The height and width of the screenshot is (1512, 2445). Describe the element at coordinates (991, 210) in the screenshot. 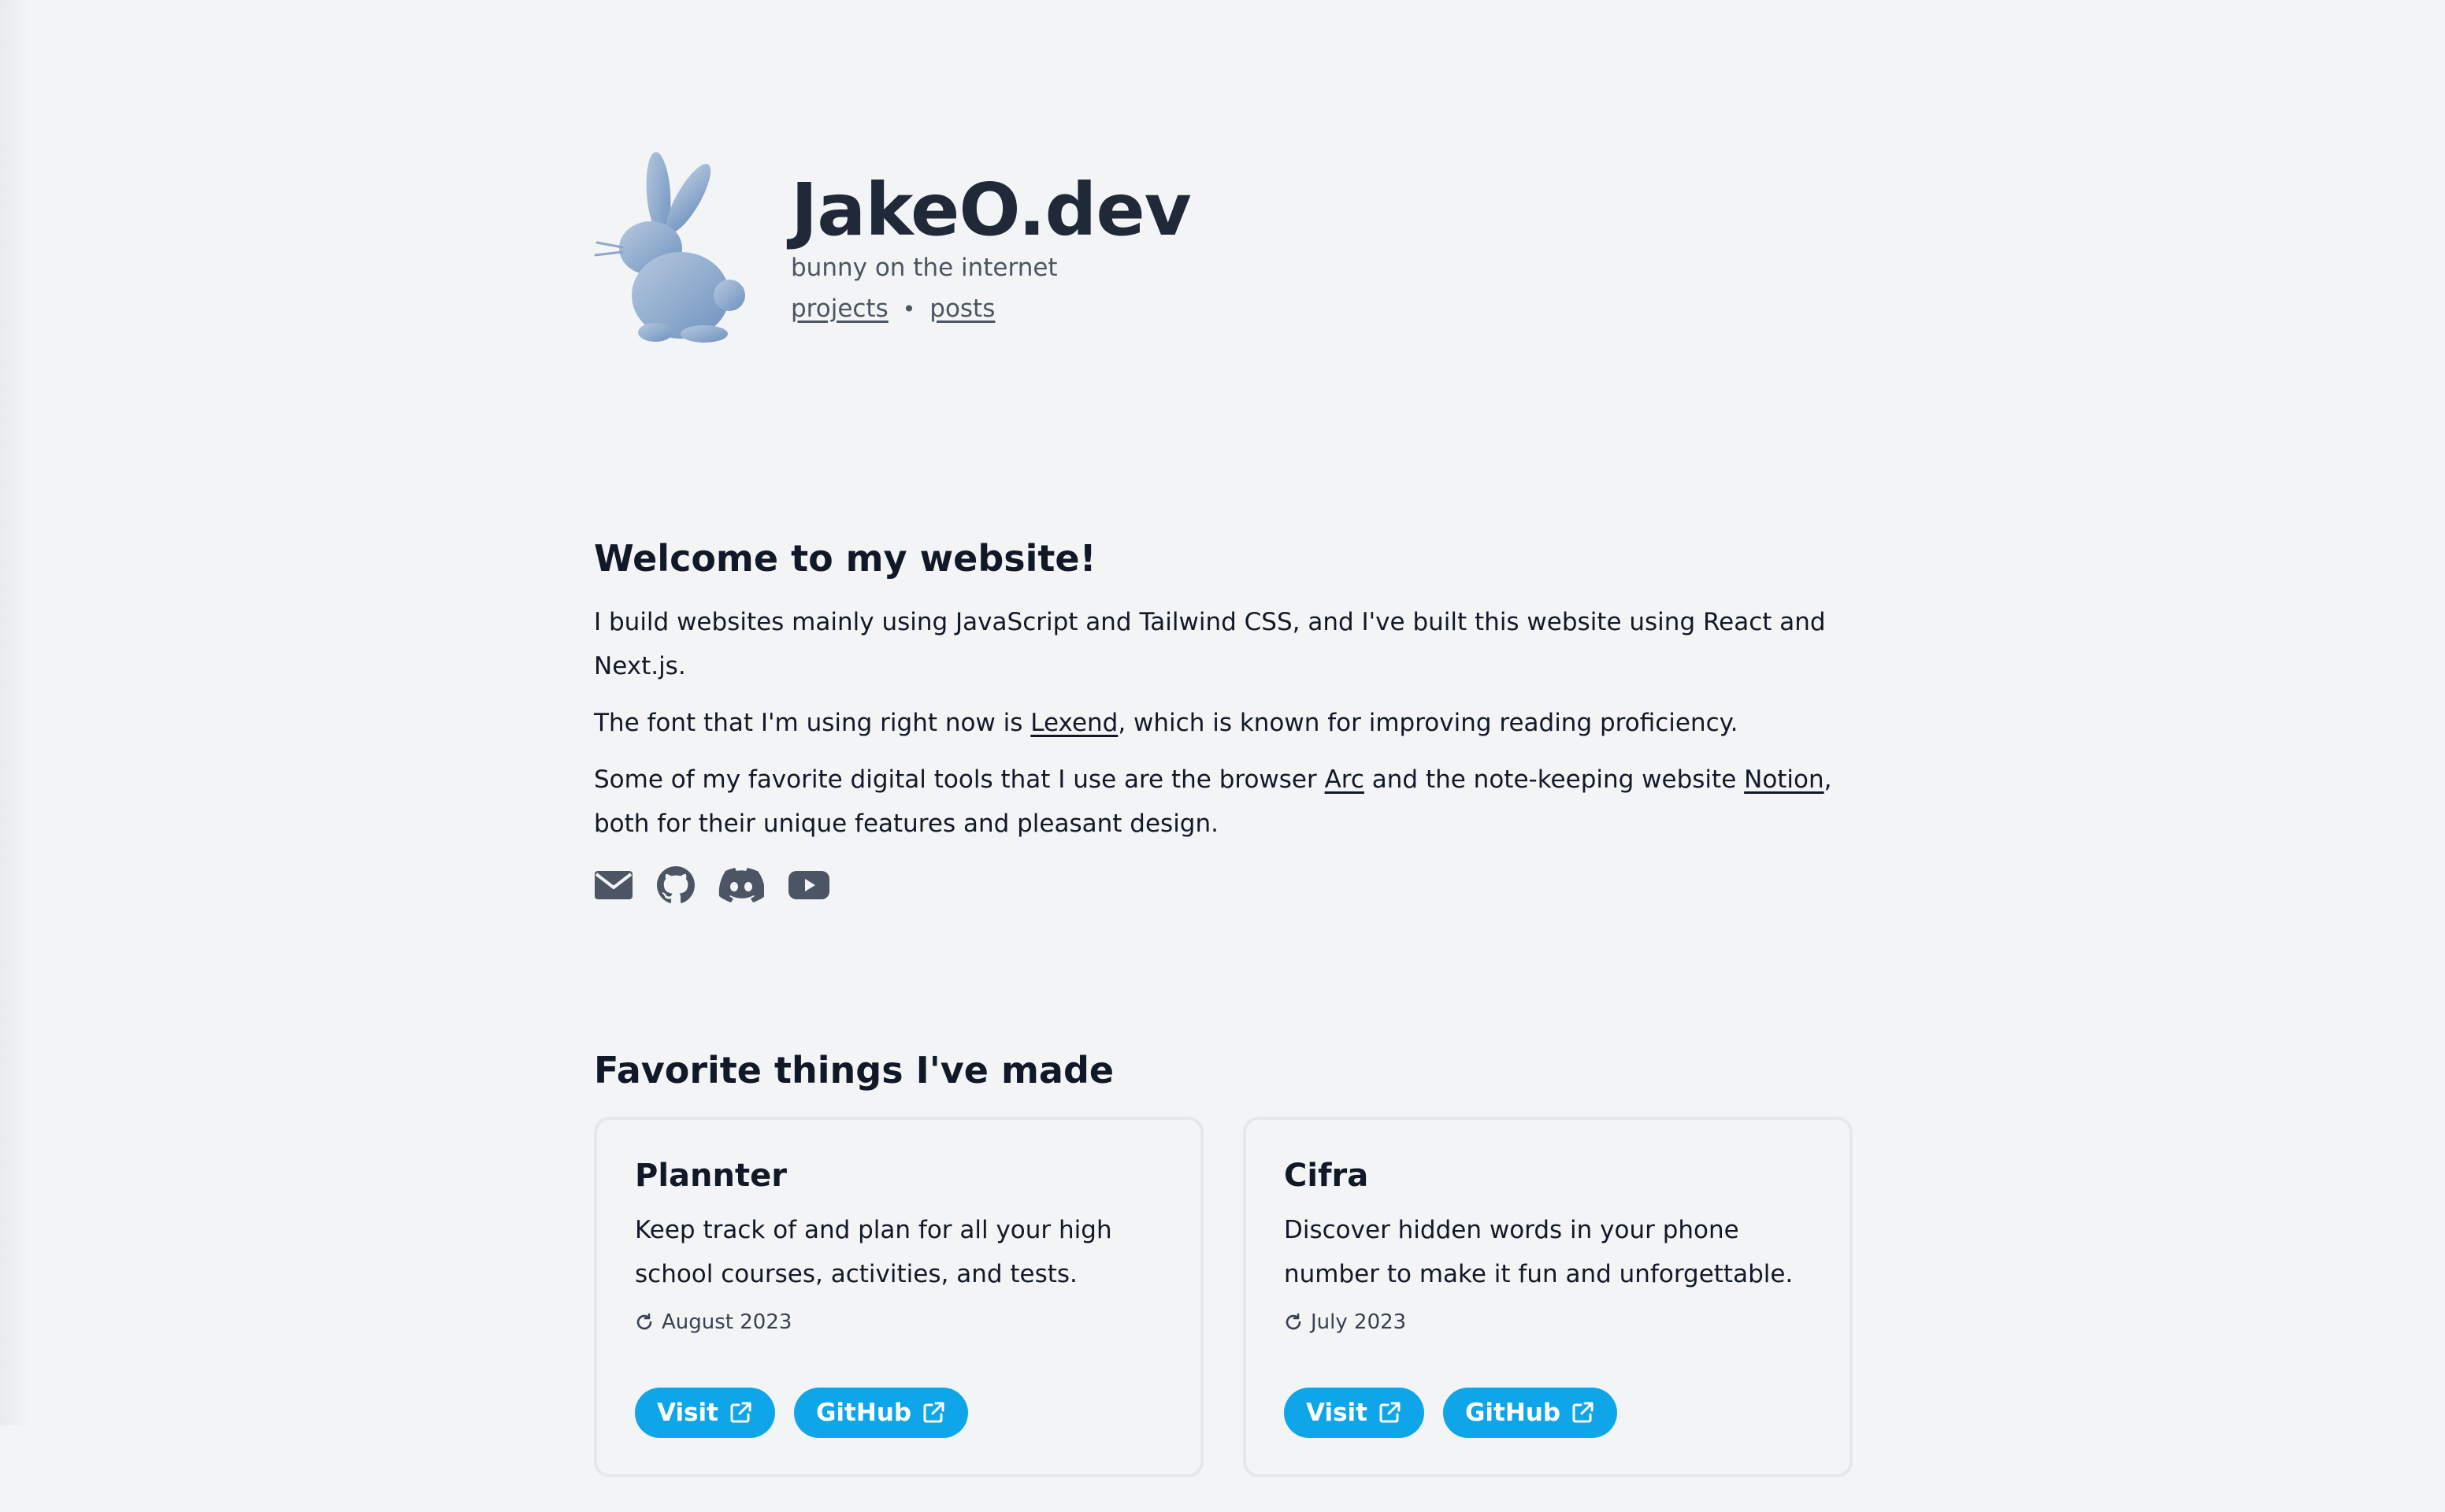

I see `site-title: JakeO.dev` at that location.